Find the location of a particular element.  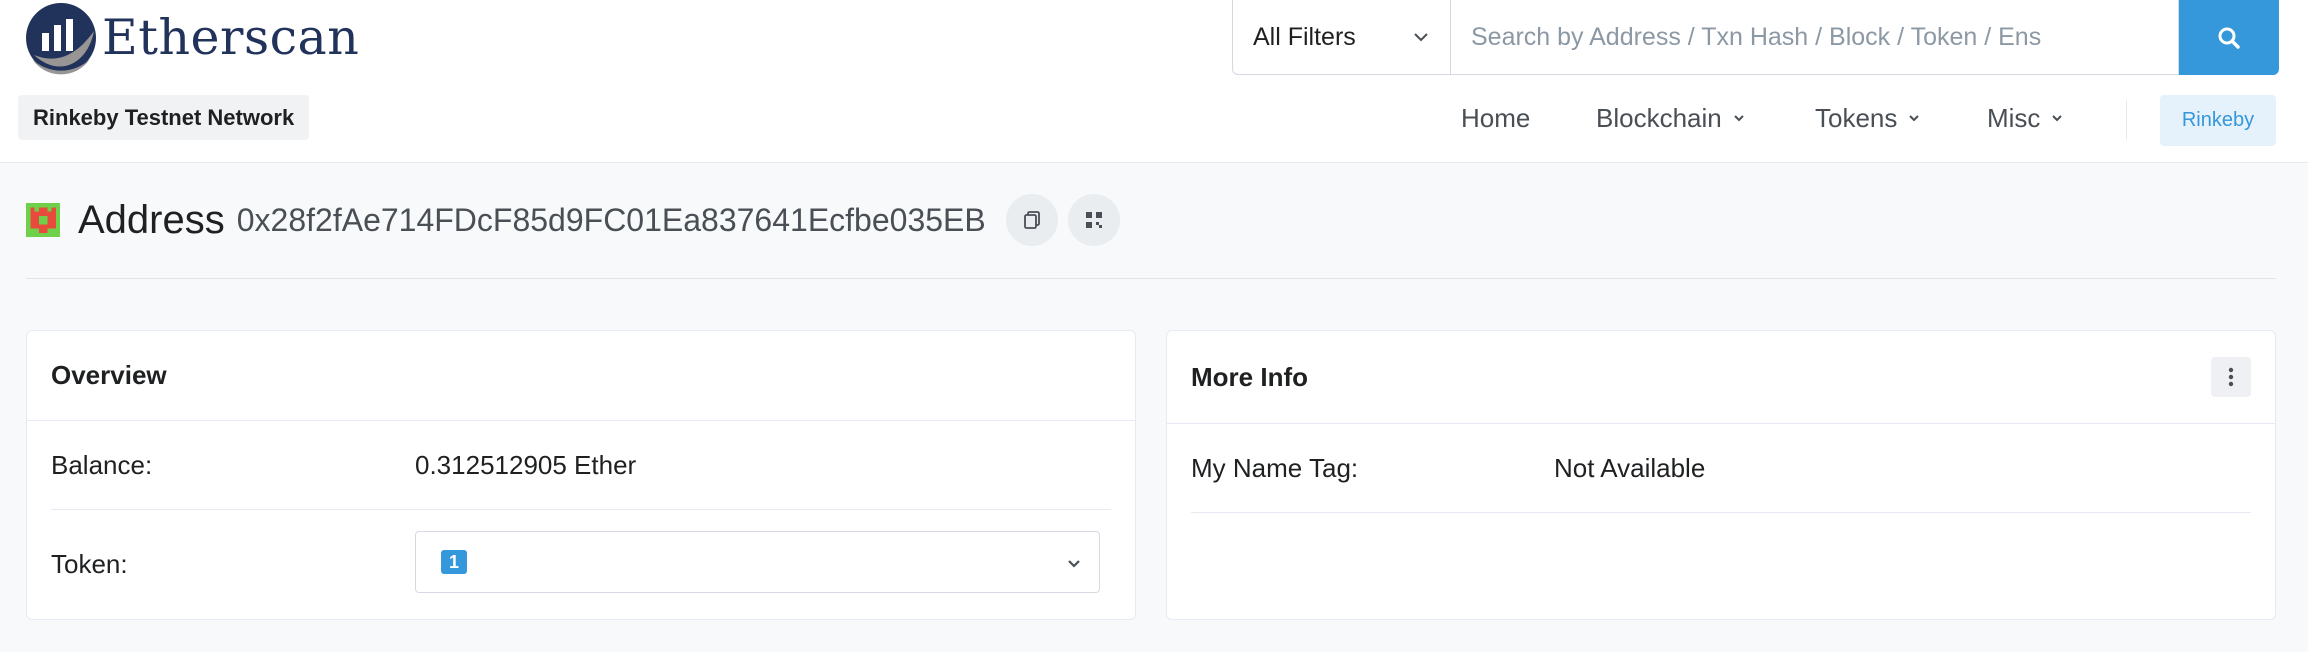

filter-select: All Filters is located at coordinates (1341, 37).